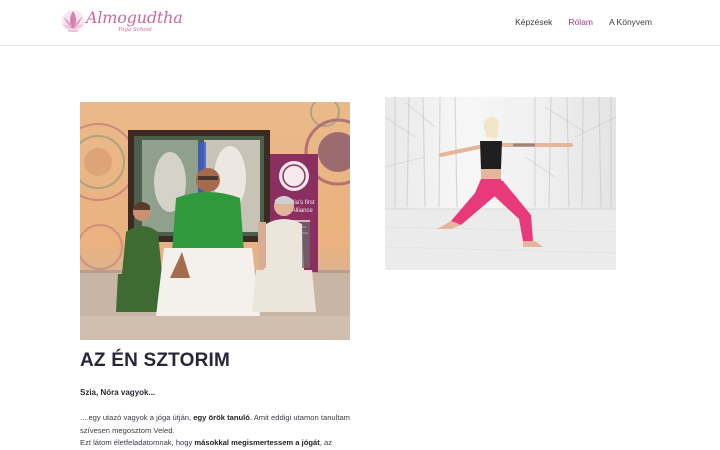 The height and width of the screenshot is (450, 720). Describe the element at coordinates (73, 21) in the screenshot. I see `lotus-icon` at that location.